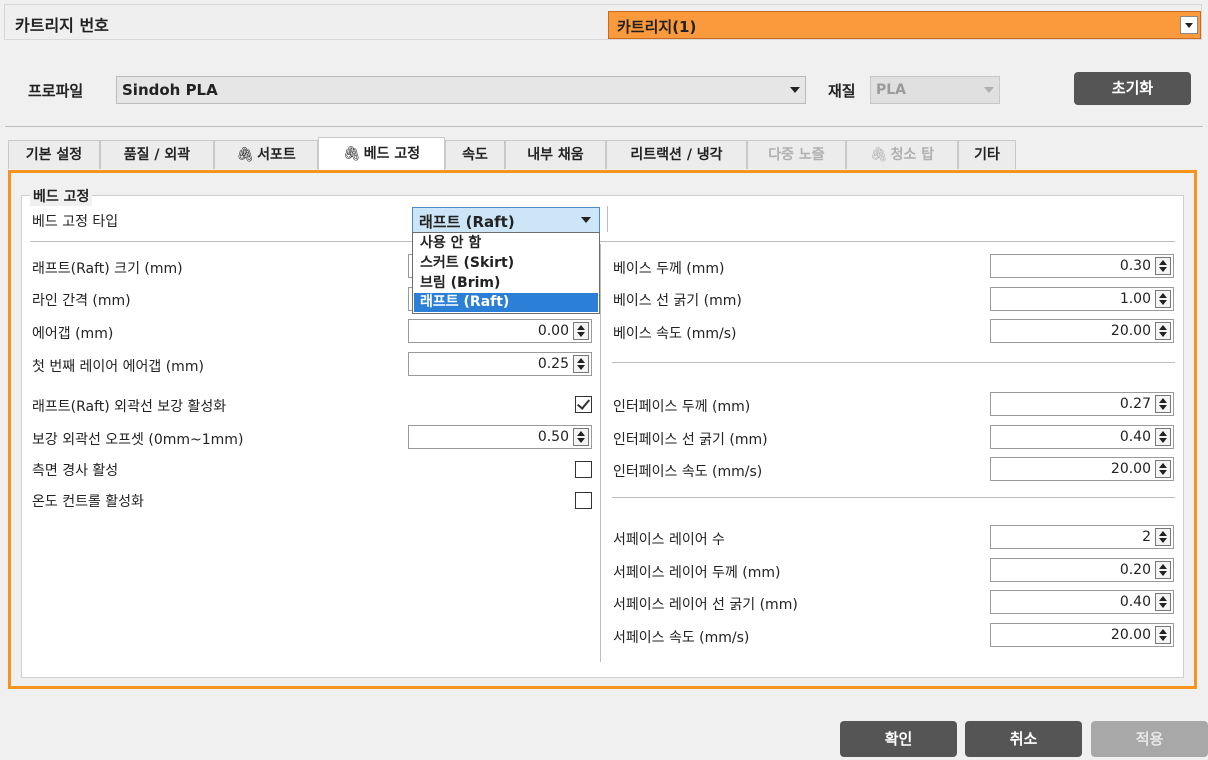  Describe the element at coordinates (1135, 602) in the screenshot. I see `surface-line-width-value: 0.40` at that location.